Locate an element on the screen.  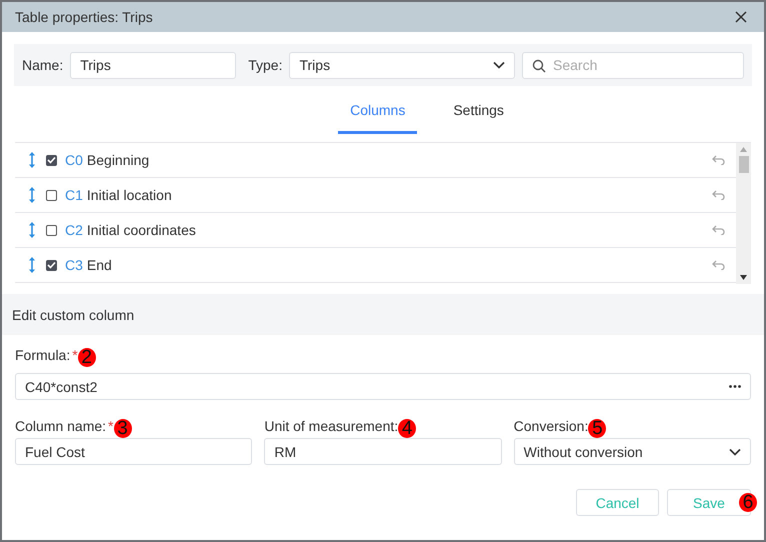
field-label: Conversion: is located at coordinates (551, 426).